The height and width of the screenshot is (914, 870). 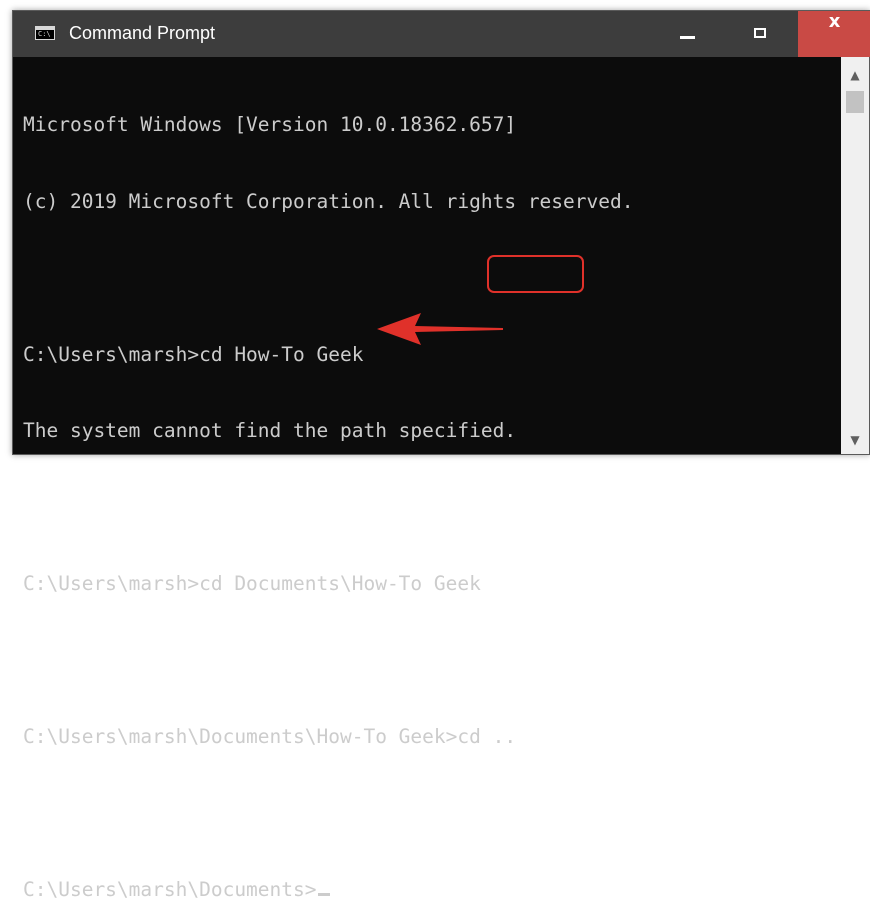 I want to click on maximize-button, so click(x=760, y=34).